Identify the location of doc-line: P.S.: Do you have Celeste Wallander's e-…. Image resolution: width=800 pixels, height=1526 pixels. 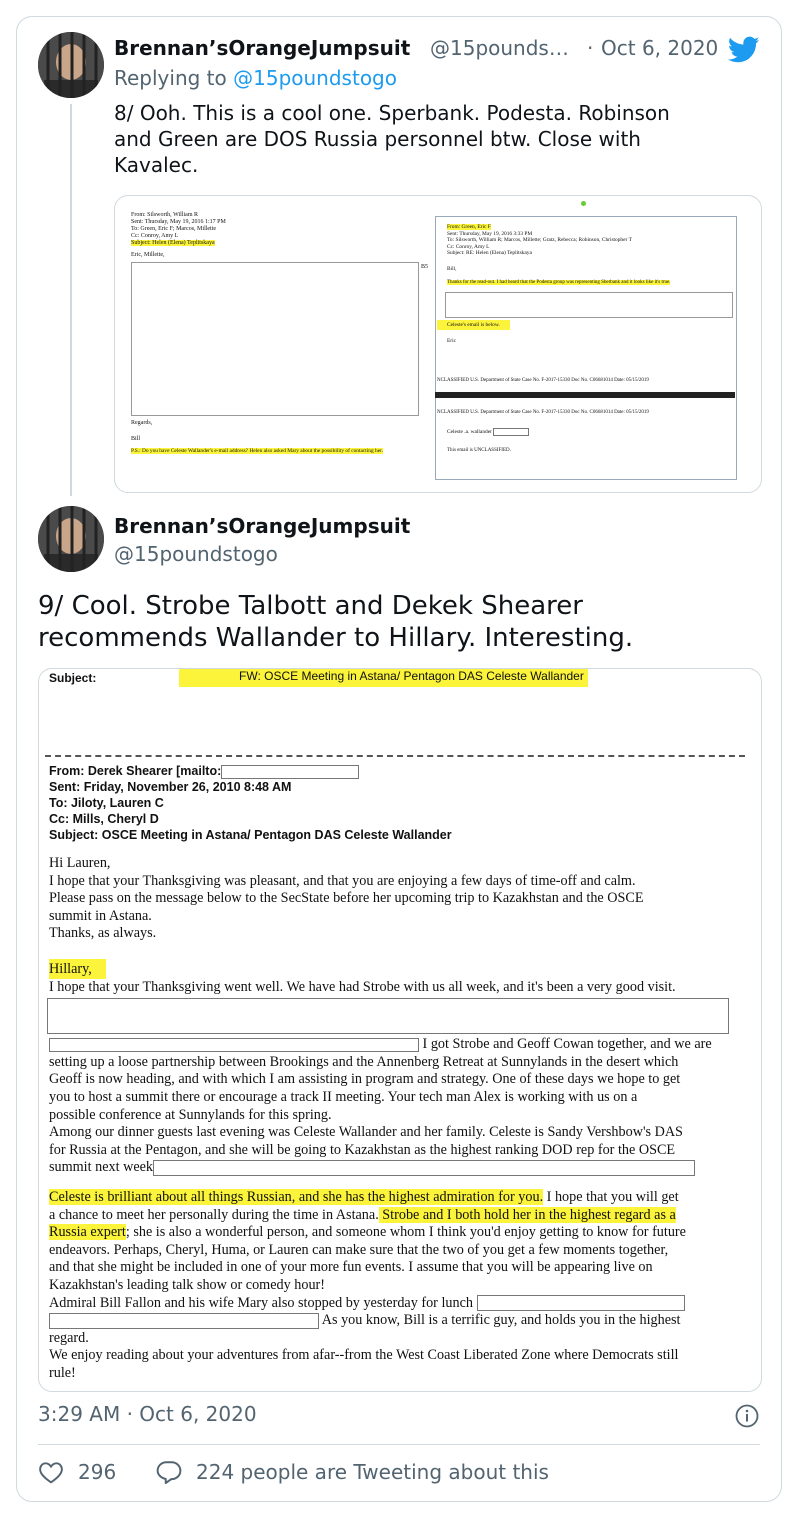
(257, 451).